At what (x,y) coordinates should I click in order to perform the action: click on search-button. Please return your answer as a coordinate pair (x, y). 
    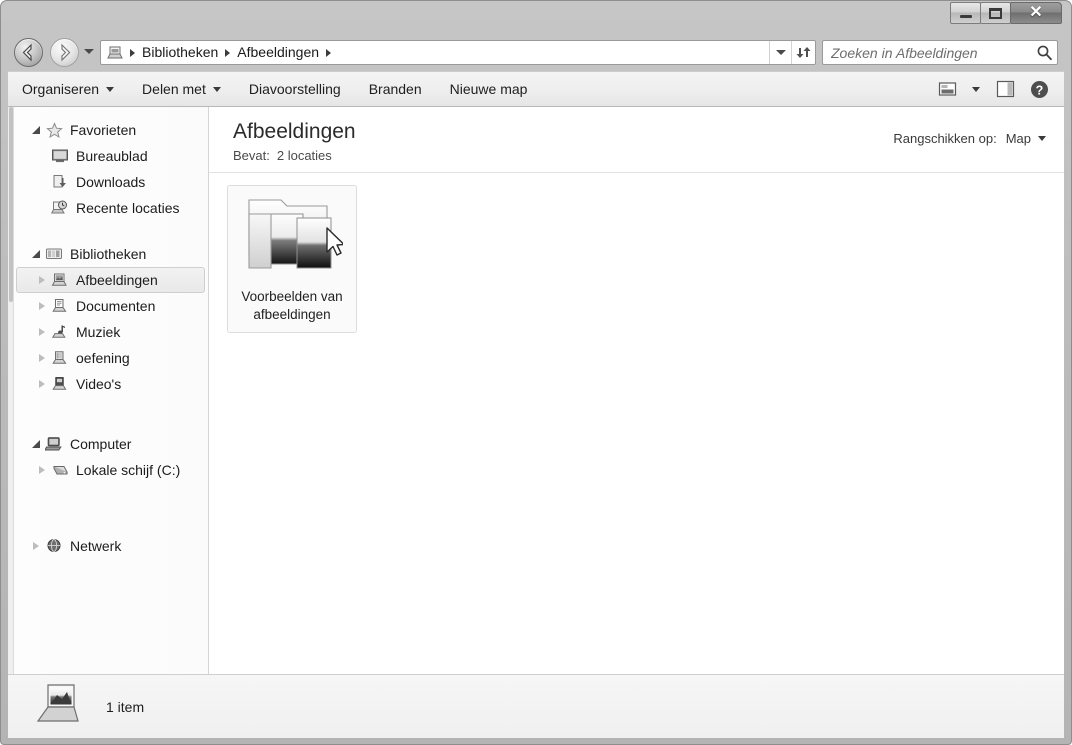
    Looking at the image, I should click on (1044, 52).